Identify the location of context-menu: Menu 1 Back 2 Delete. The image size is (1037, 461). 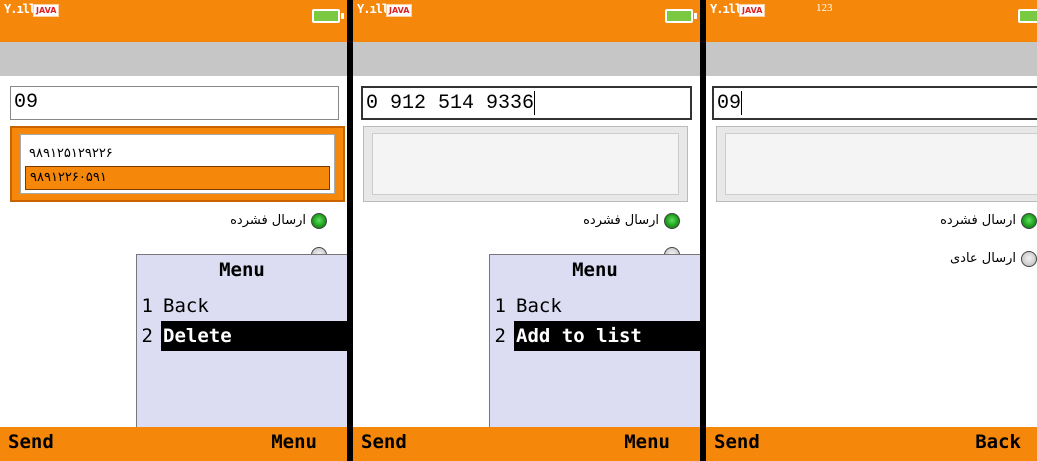
(241, 345).